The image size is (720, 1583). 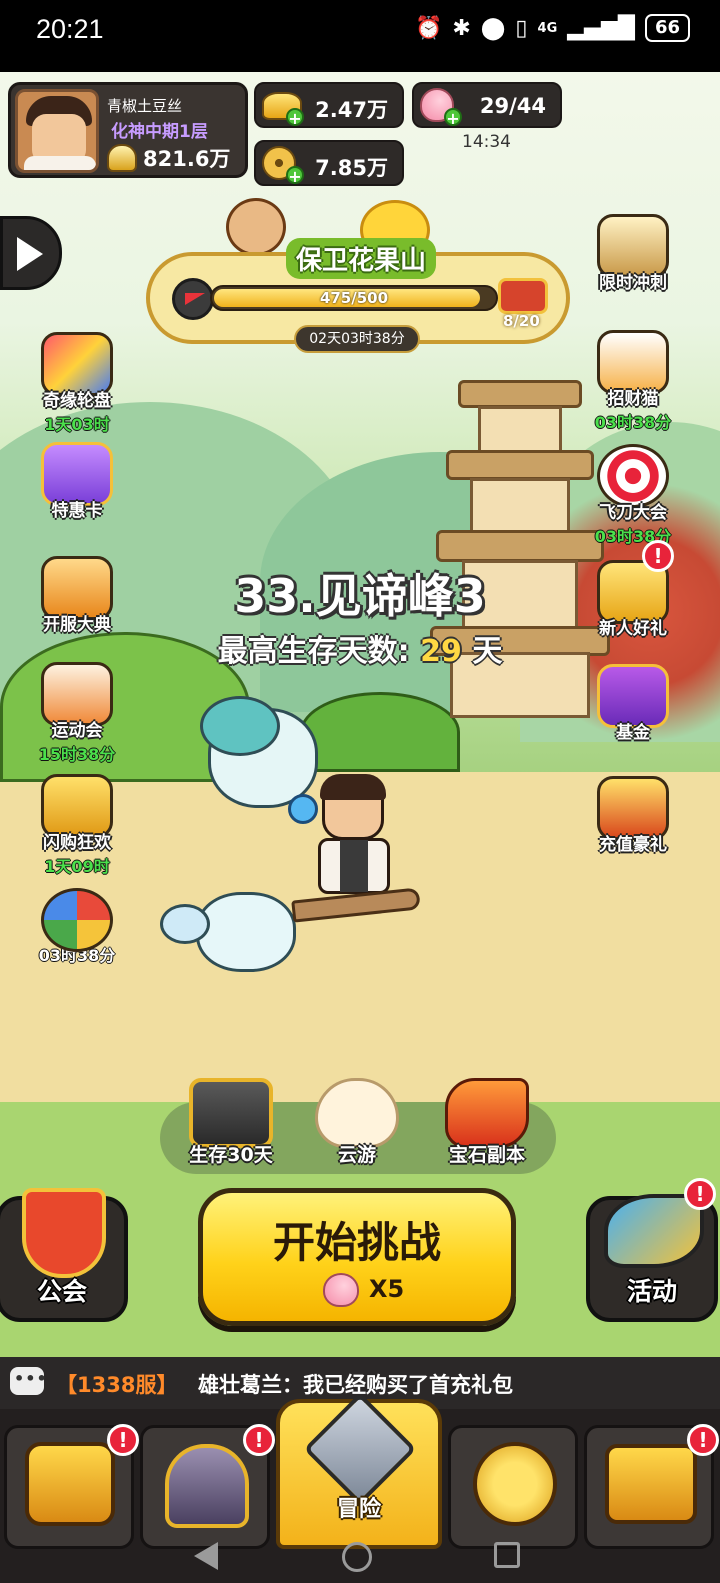 I want to click on mode-label: 宝石副本, so click(x=486, y=1155).